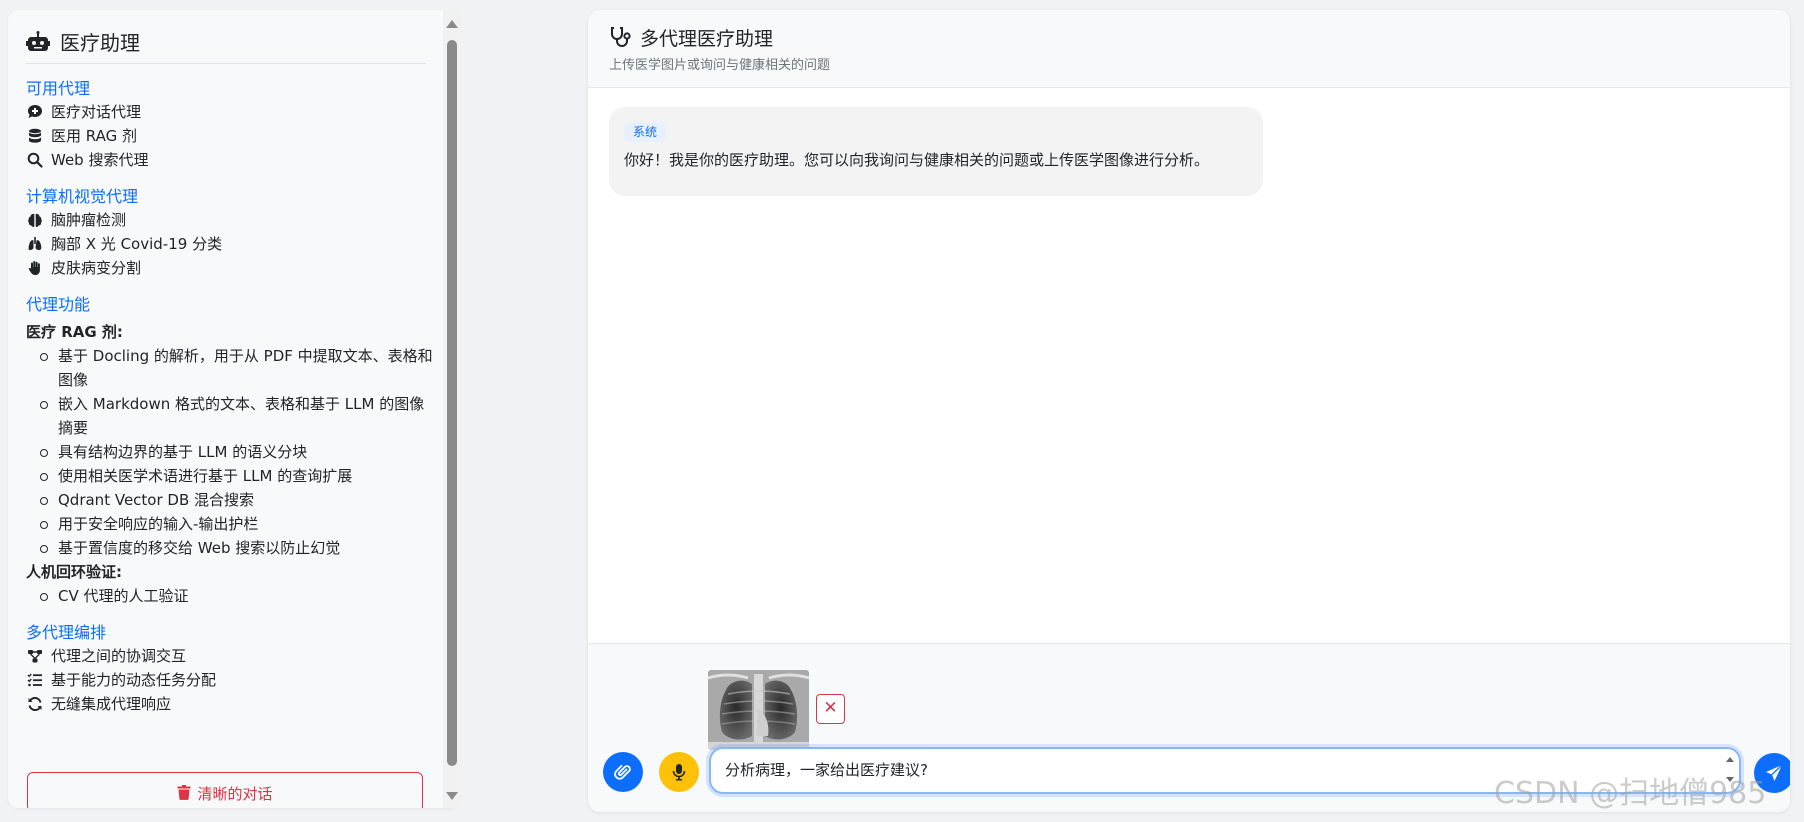 The width and height of the screenshot is (1804, 822). Describe the element at coordinates (35, 656) in the screenshot. I see `diagram-icon` at that location.